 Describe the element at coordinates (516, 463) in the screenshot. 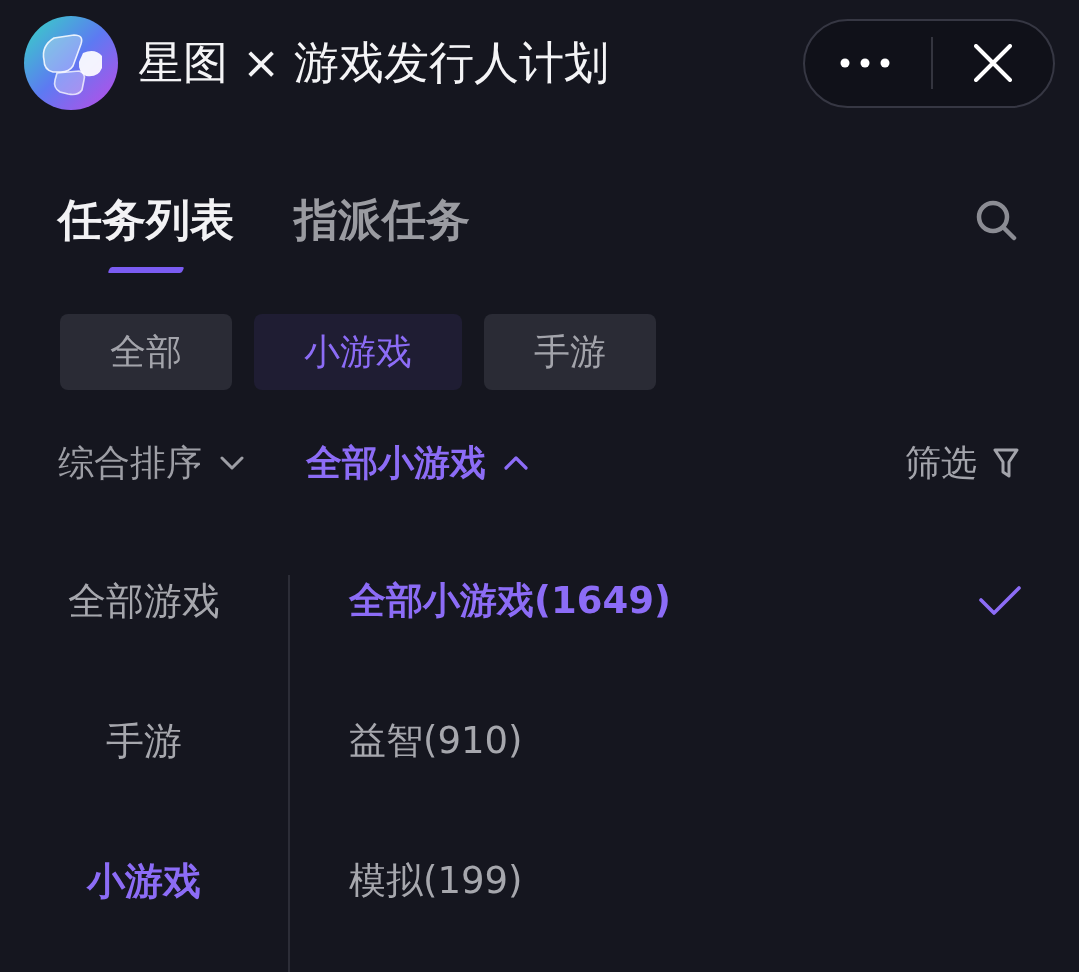

I see `chevron-up-icon` at that location.